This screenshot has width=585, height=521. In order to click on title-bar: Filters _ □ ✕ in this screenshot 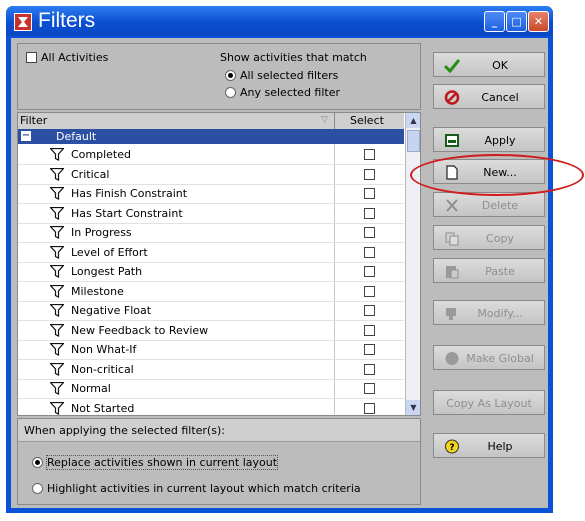, I will do `click(279, 21)`.